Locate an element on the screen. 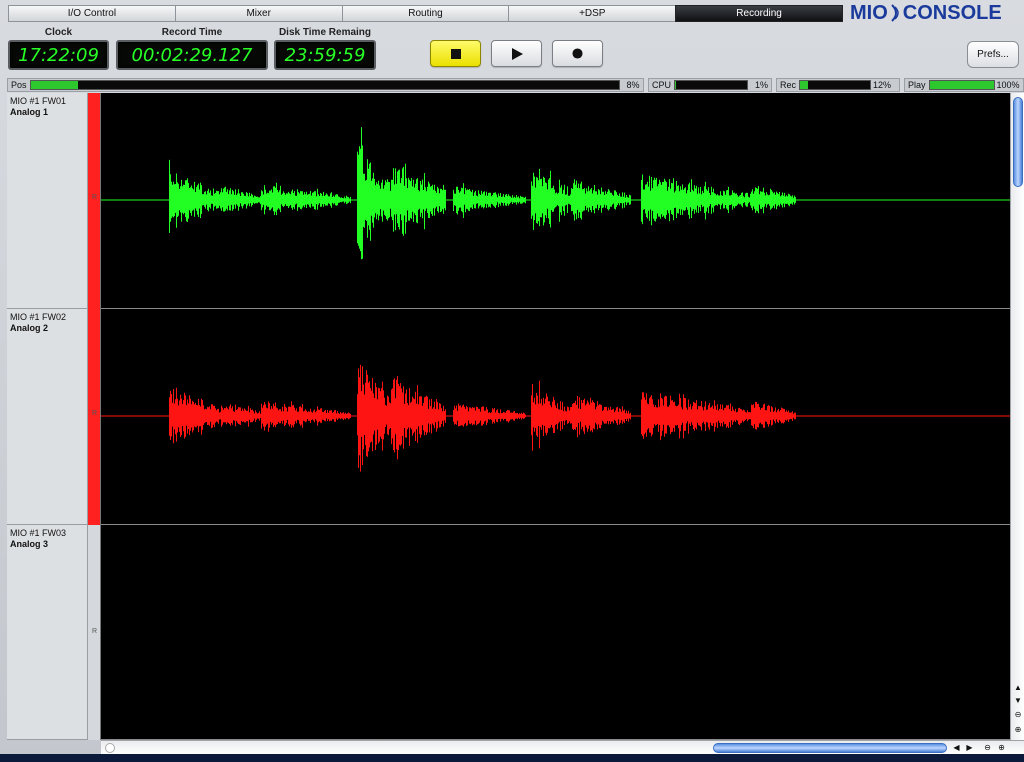  cpu-meter: CPU 1% is located at coordinates (710, 85).